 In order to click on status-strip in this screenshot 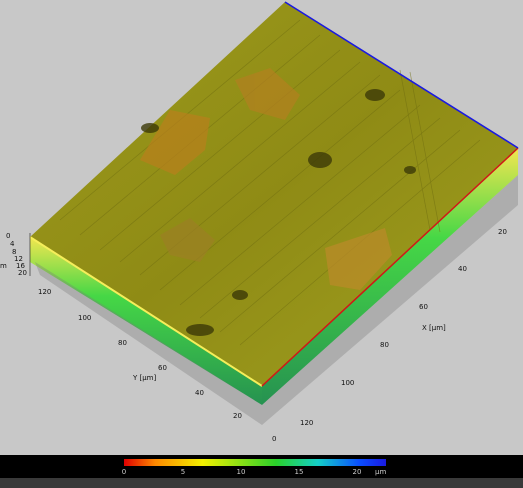, I will do `click(261, 483)`.